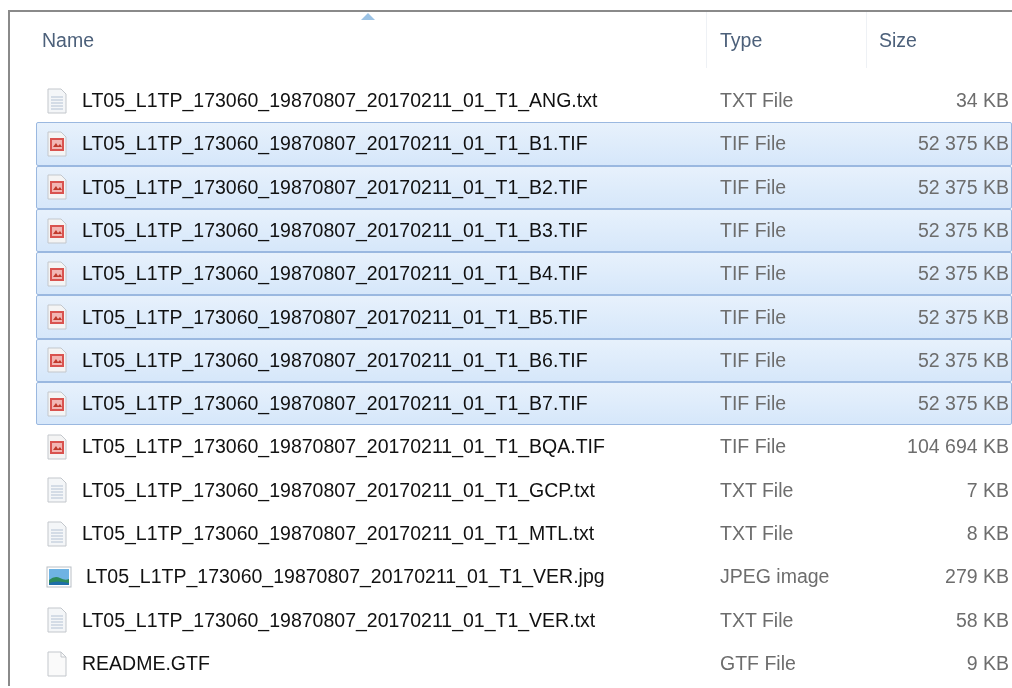  Describe the element at coordinates (958, 447) in the screenshot. I see `file-size: 104 694 KB` at that location.